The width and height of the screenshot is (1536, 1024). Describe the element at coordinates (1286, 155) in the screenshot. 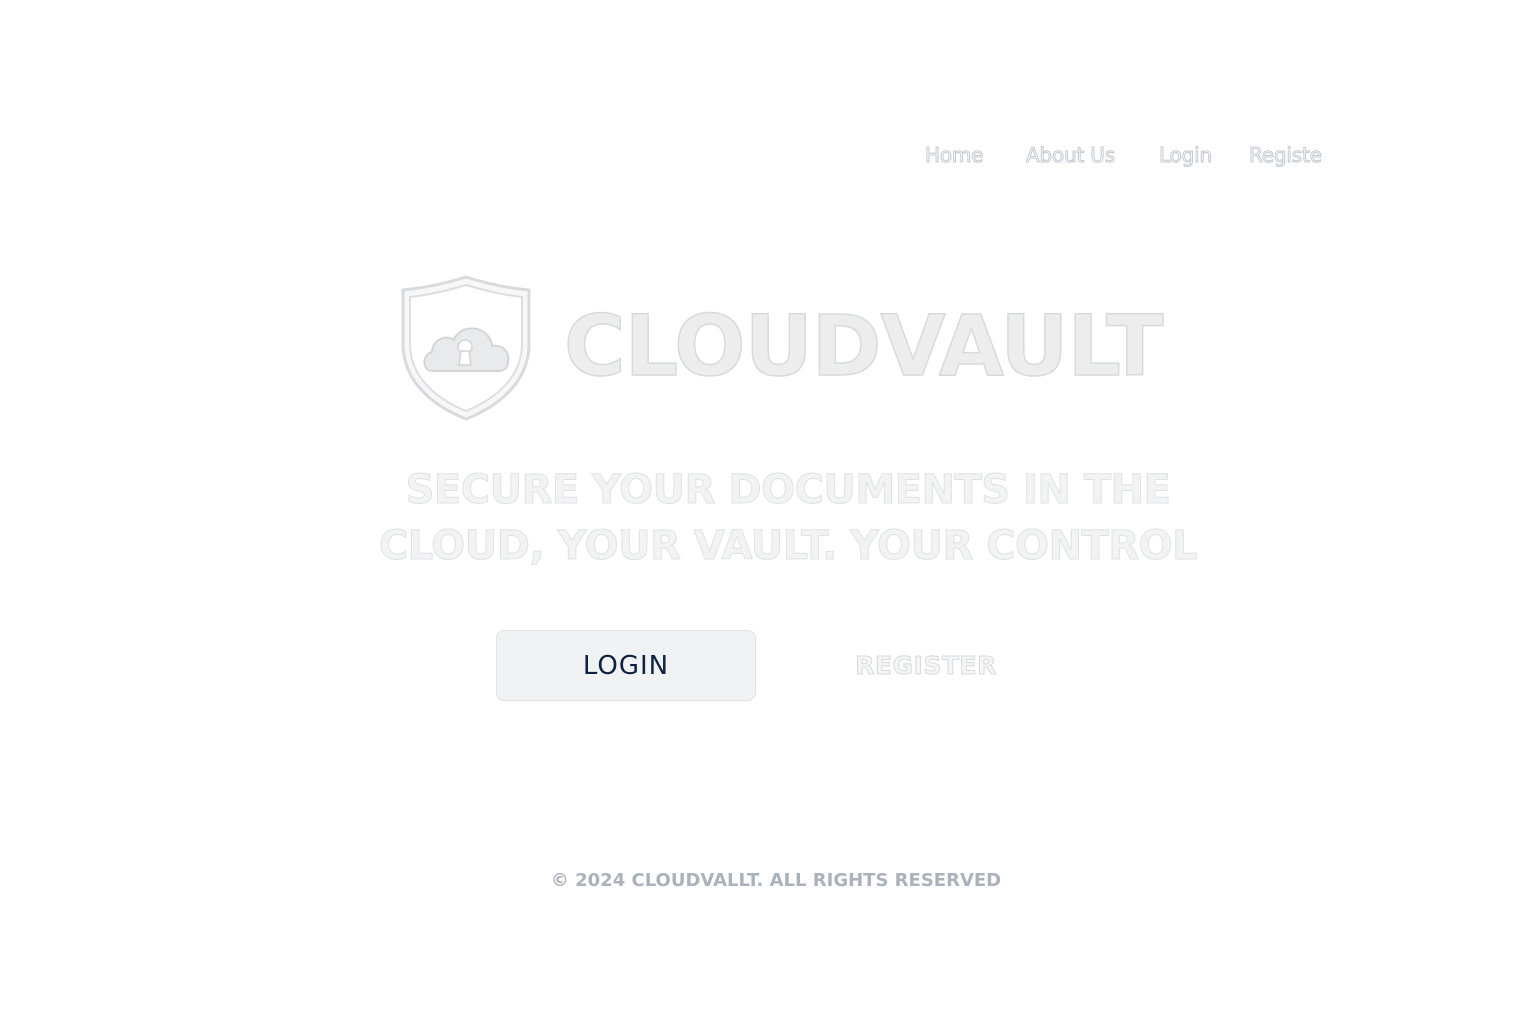

I see `nav-item-register: Registe` at that location.